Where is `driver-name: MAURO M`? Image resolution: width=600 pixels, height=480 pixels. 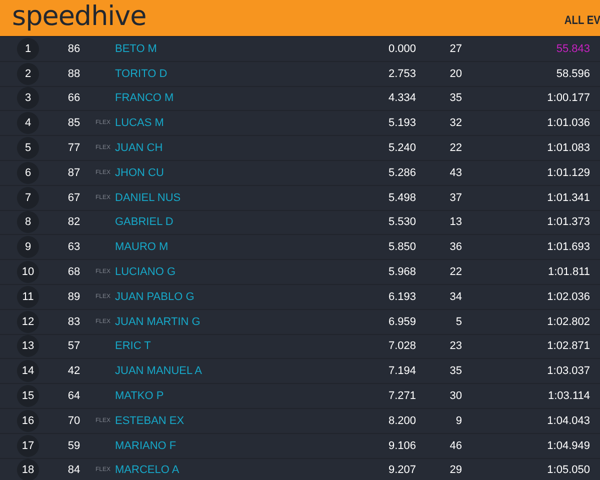
driver-name: MAURO M is located at coordinates (199, 247).